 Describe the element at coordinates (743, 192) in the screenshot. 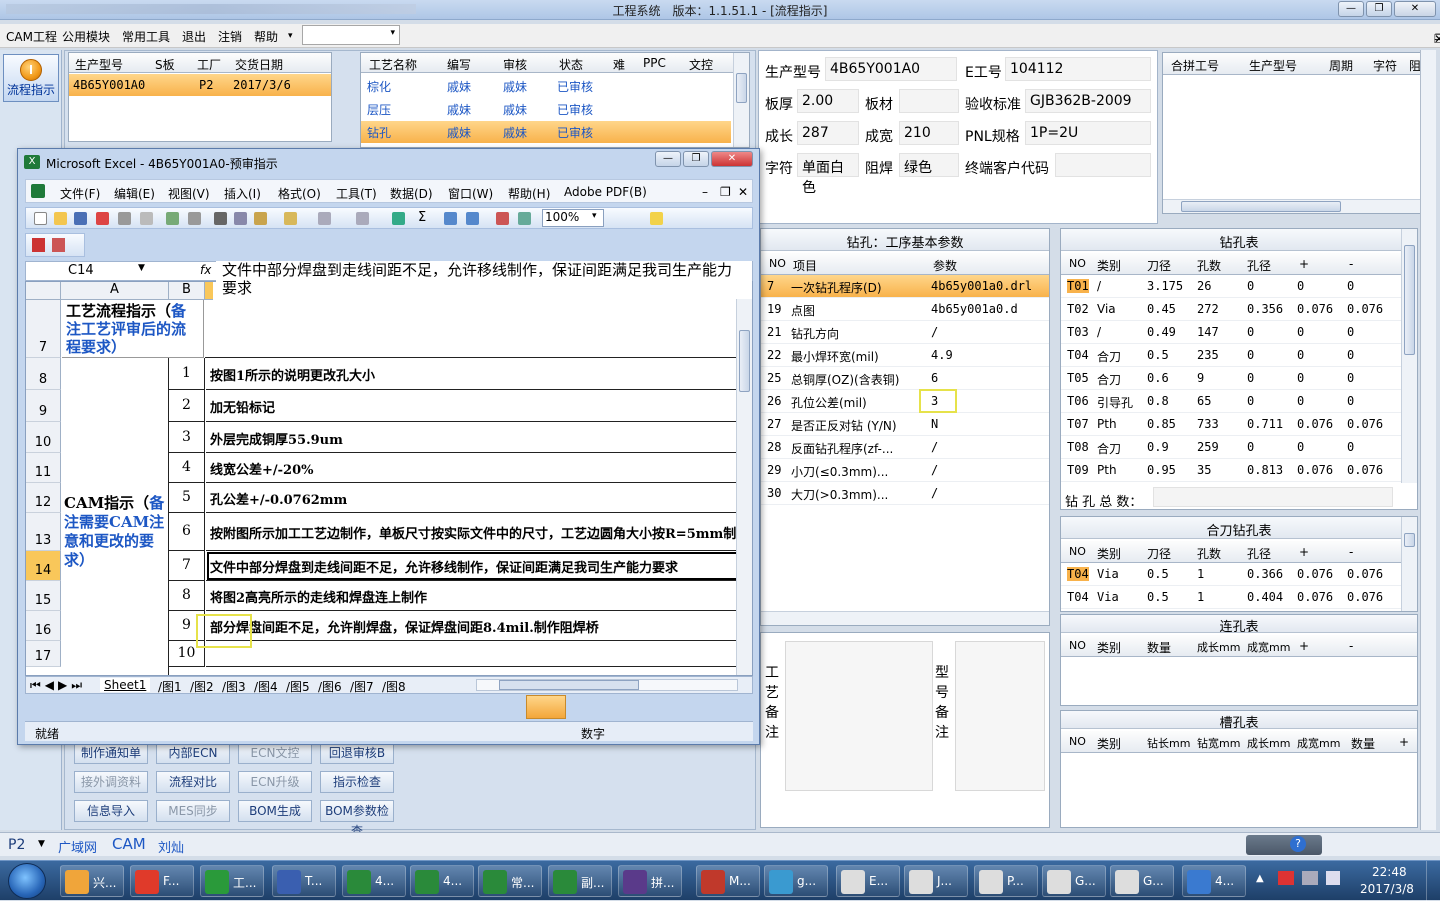

I see `excel-doc-close-icon: ✕` at that location.